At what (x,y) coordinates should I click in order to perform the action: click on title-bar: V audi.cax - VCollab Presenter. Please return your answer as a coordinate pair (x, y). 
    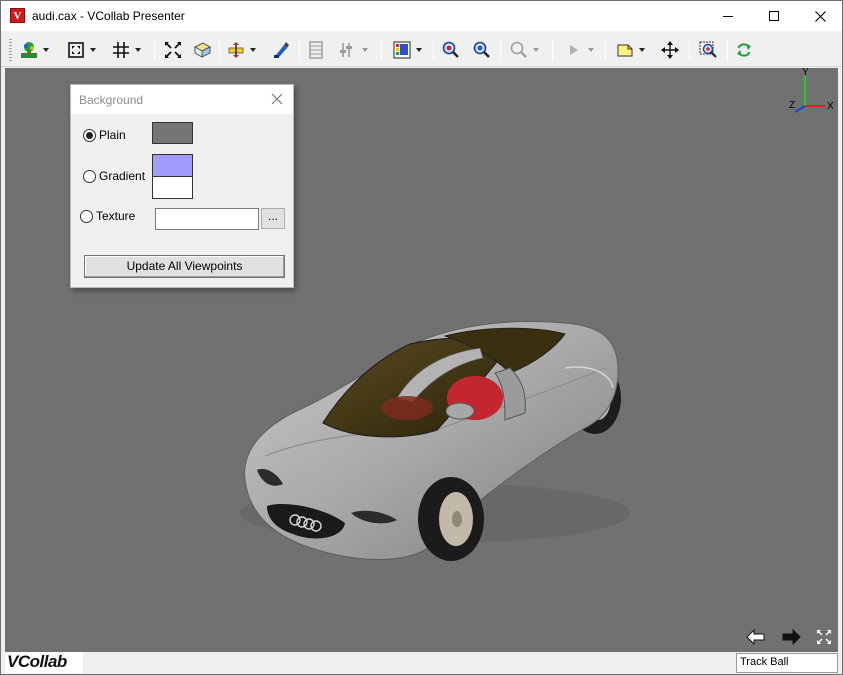
    Looking at the image, I should click on (421, 16).